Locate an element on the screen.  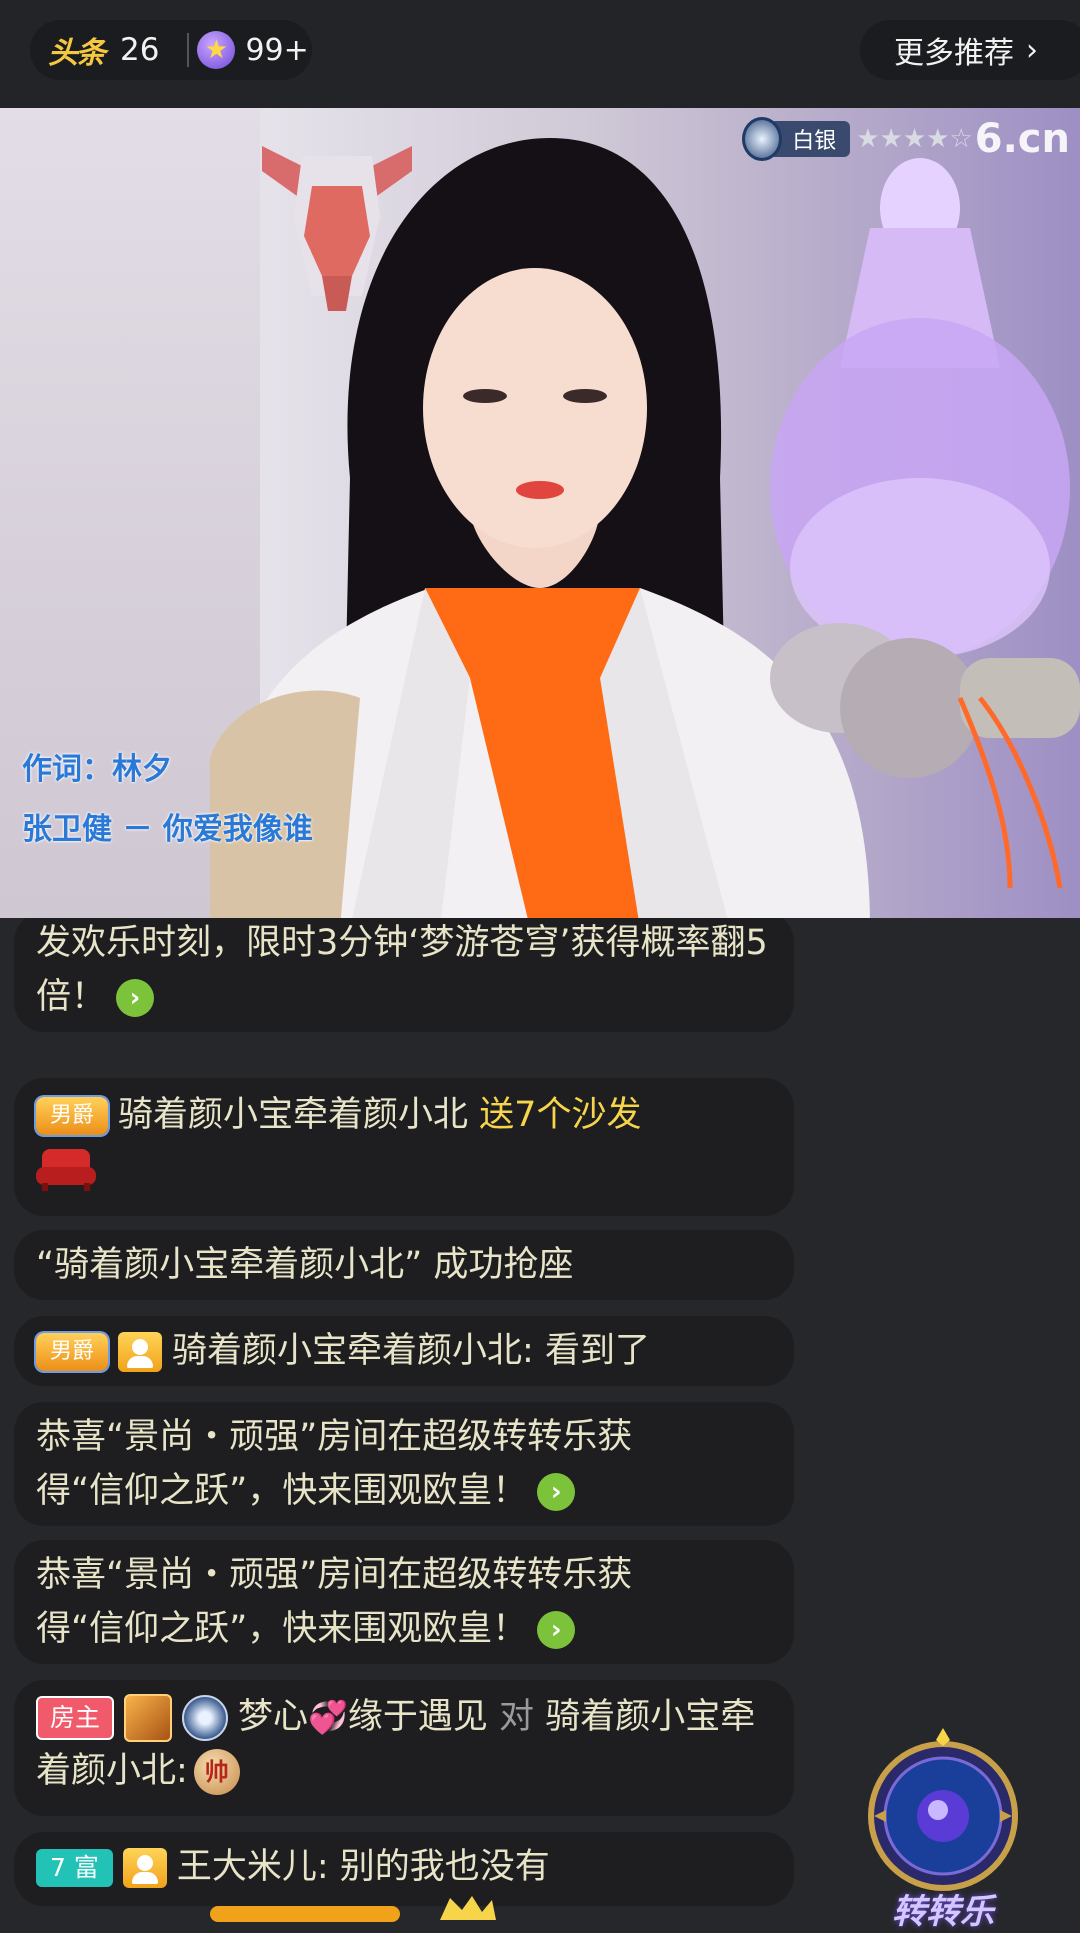
microphone-decoration is located at coordinates (925, 755).